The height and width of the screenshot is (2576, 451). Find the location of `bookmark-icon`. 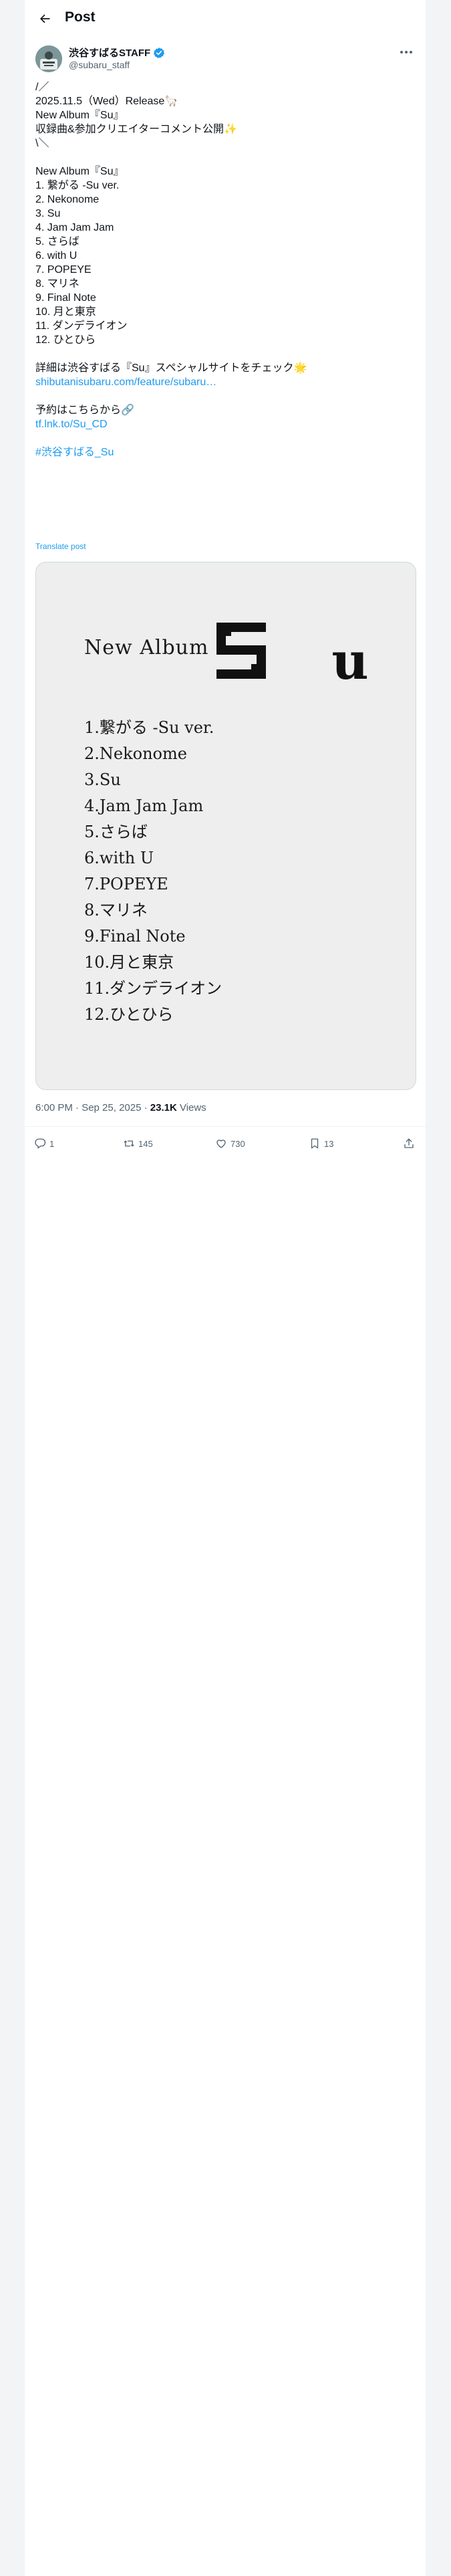

bookmark-icon is located at coordinates (315, 1143).